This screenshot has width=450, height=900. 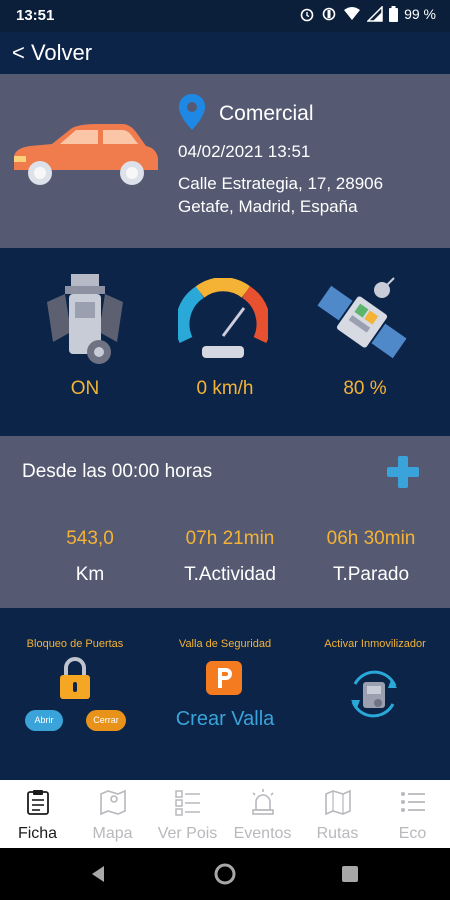 I want to click on alarm-icon, so click(x=307, y=15).